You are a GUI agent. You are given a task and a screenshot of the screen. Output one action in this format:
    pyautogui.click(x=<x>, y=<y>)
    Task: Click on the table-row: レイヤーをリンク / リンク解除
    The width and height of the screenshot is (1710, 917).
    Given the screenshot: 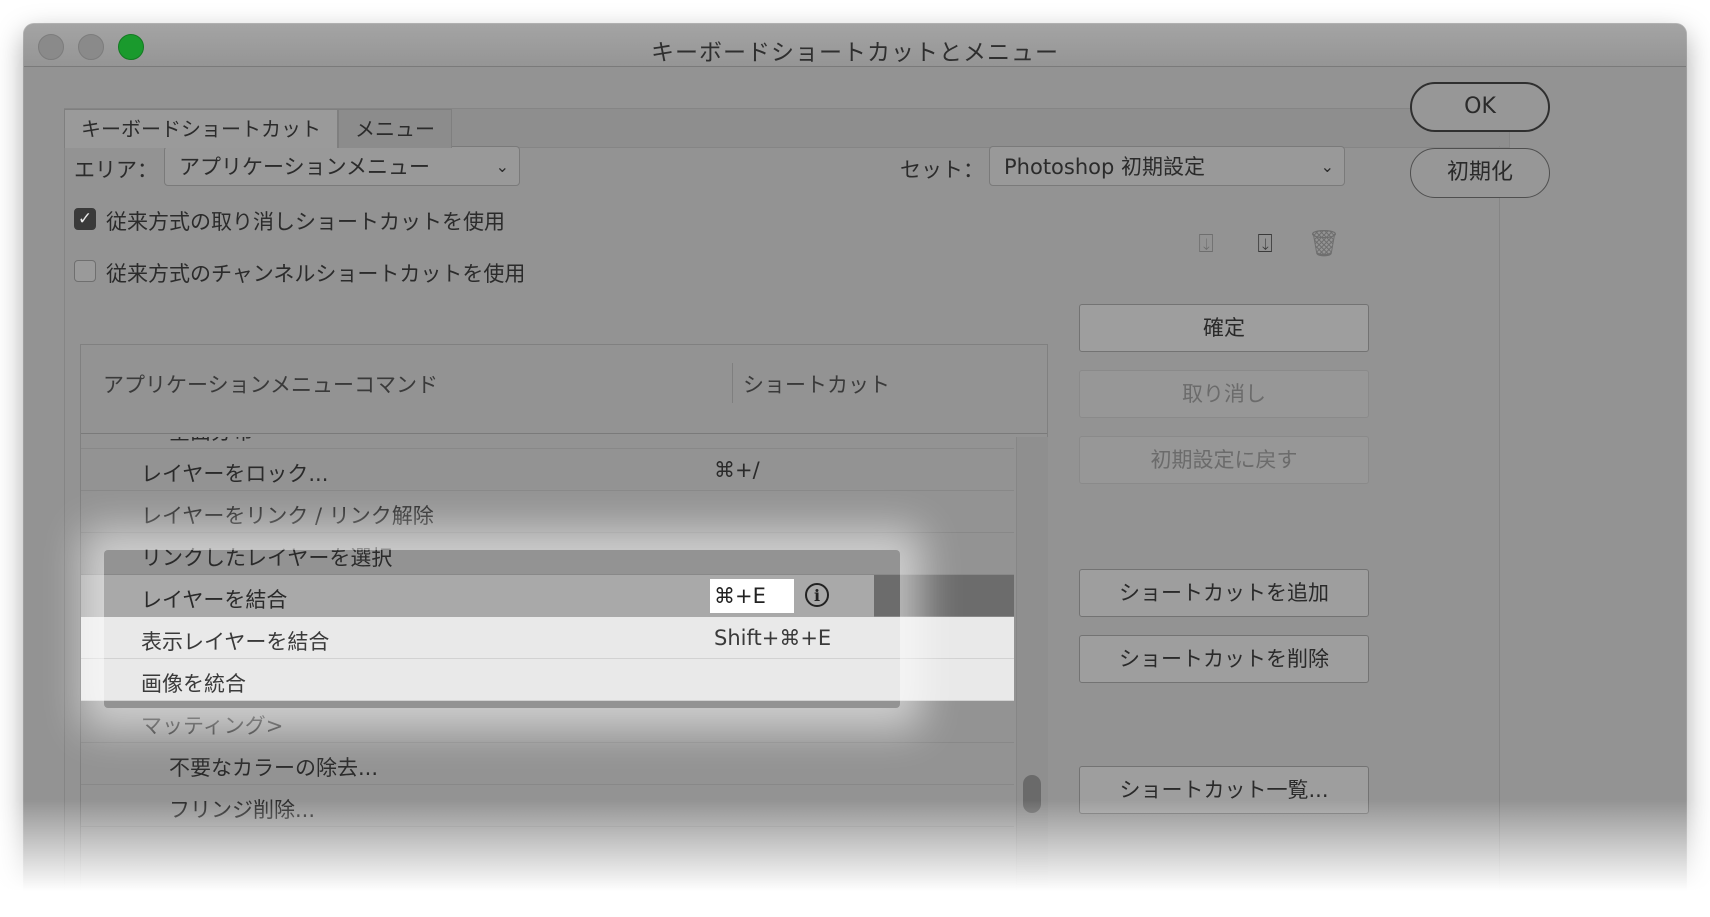 What is the action you would take?
    pyautogui.click(x=547, y=512)
    